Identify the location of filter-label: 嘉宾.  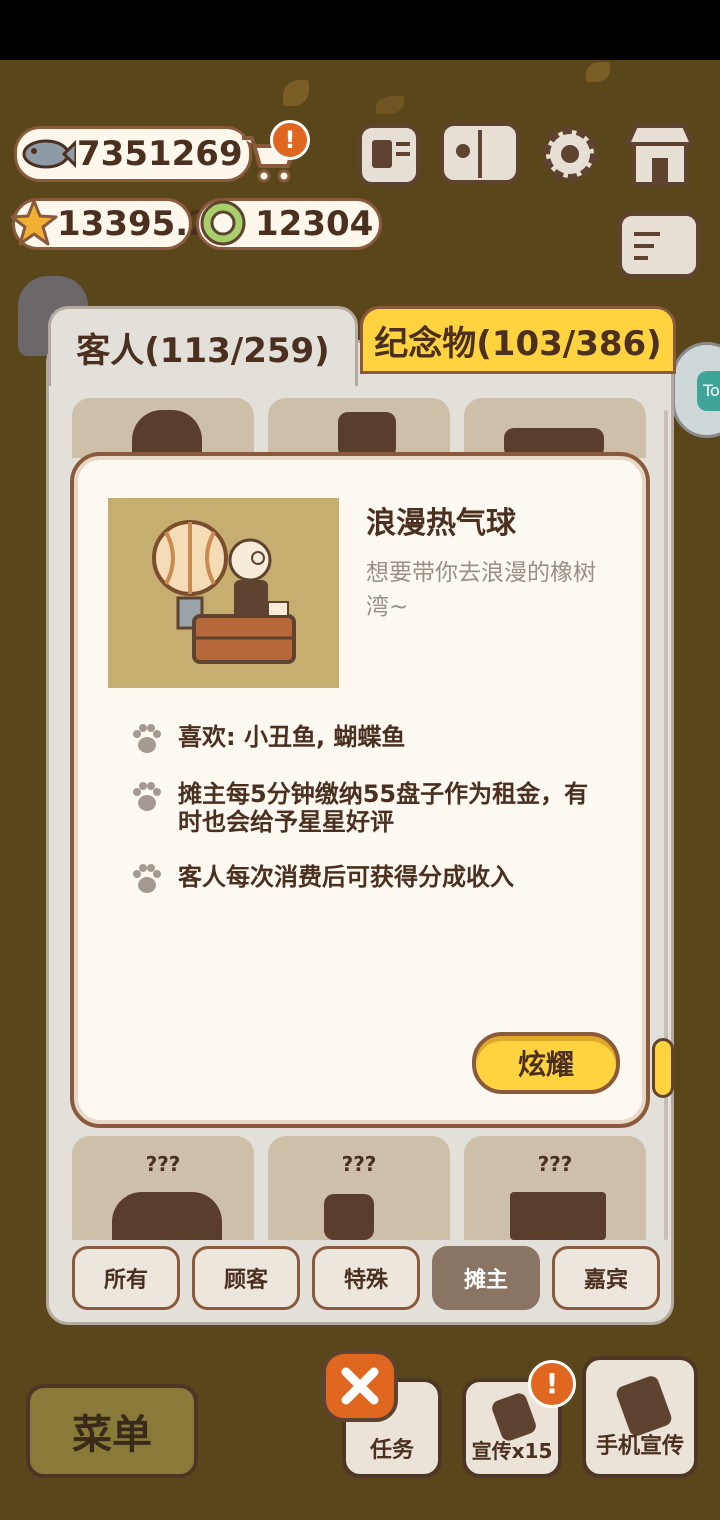
(605, 1280).